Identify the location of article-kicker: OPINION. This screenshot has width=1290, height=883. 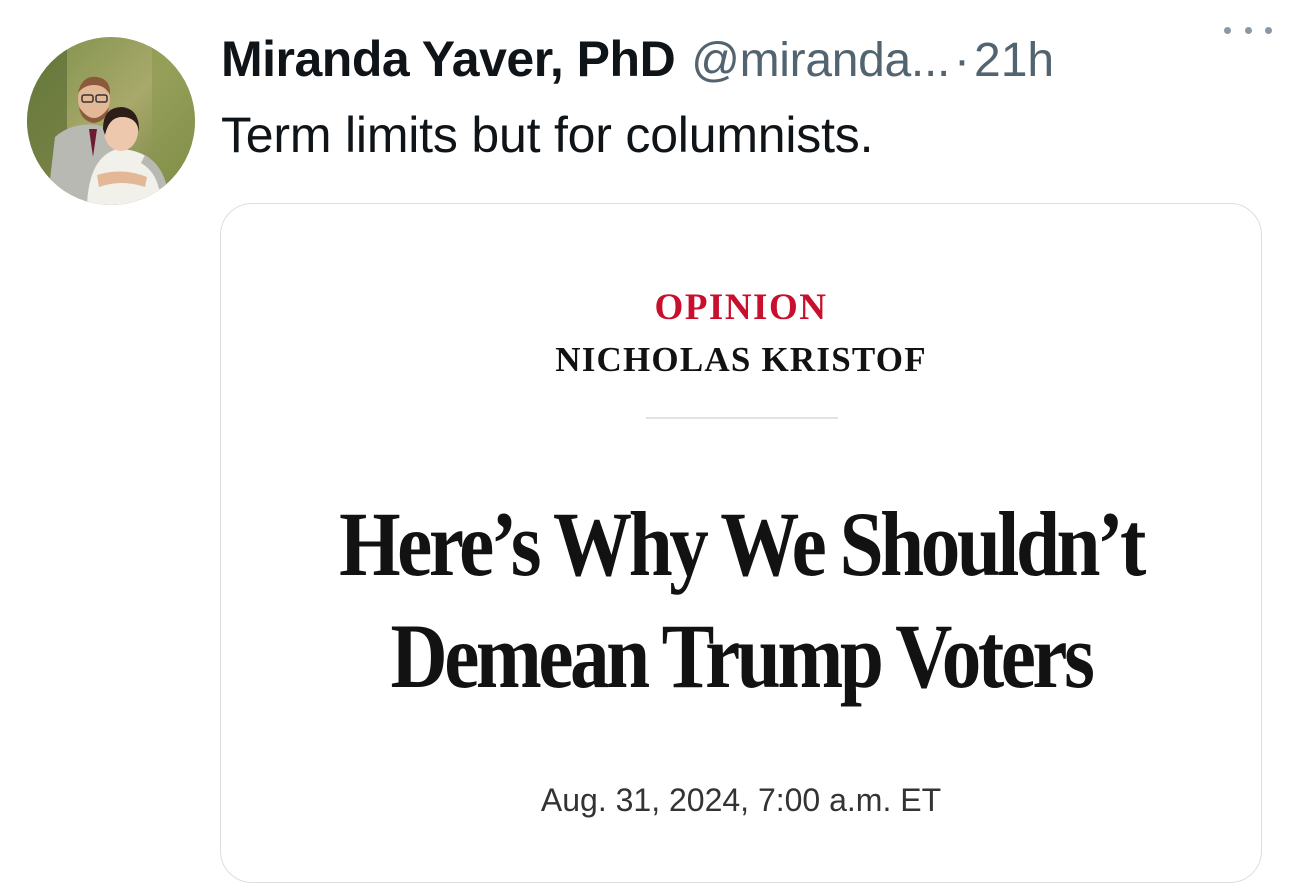
(741, 307).